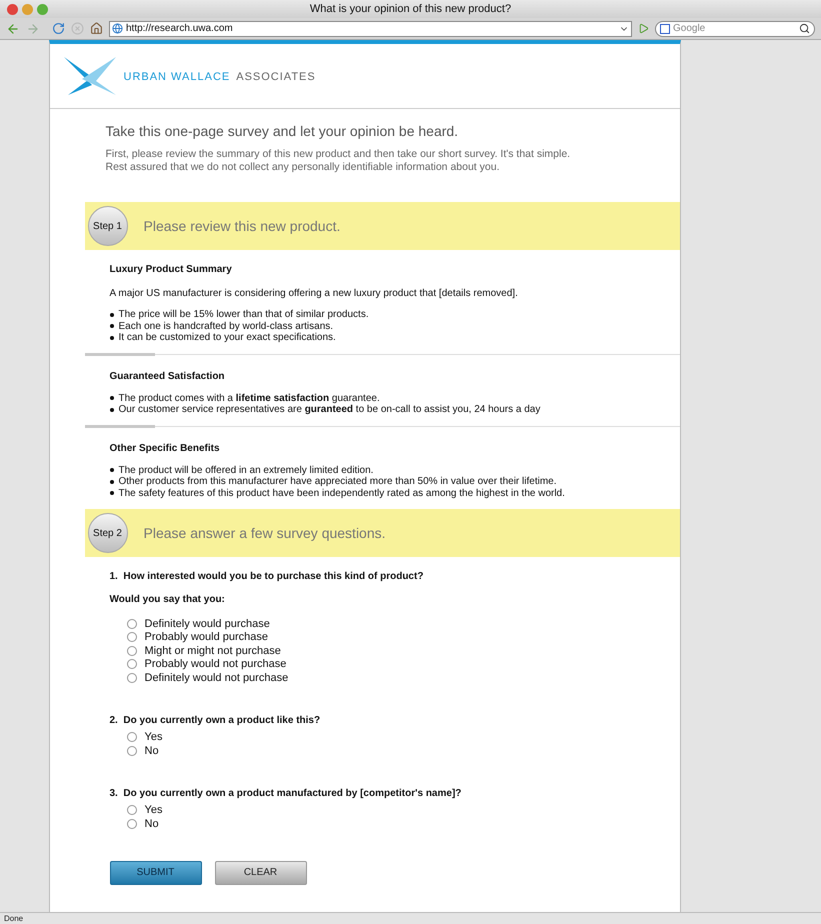 The height and width of the screenshot is (924, 821). Describe the element at coordinates (643, 28) in the screenshot. I see `go-icon` at that location.